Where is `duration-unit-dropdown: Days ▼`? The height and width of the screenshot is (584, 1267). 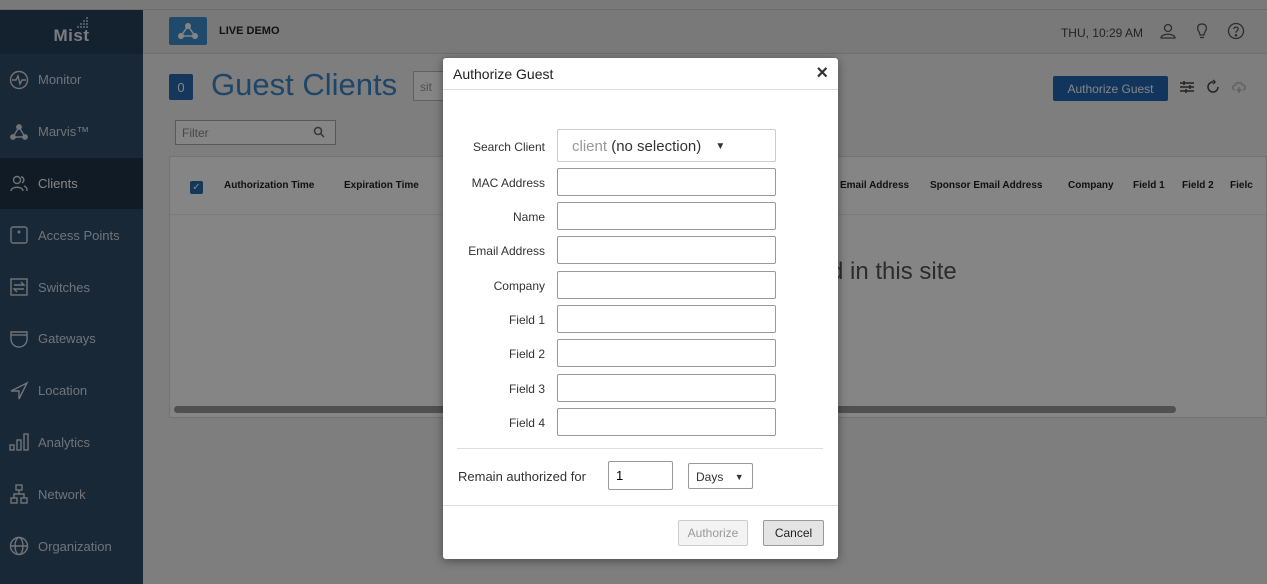 duration-unit-dropdown: Days ▼ is located at coordinates (720, 476).